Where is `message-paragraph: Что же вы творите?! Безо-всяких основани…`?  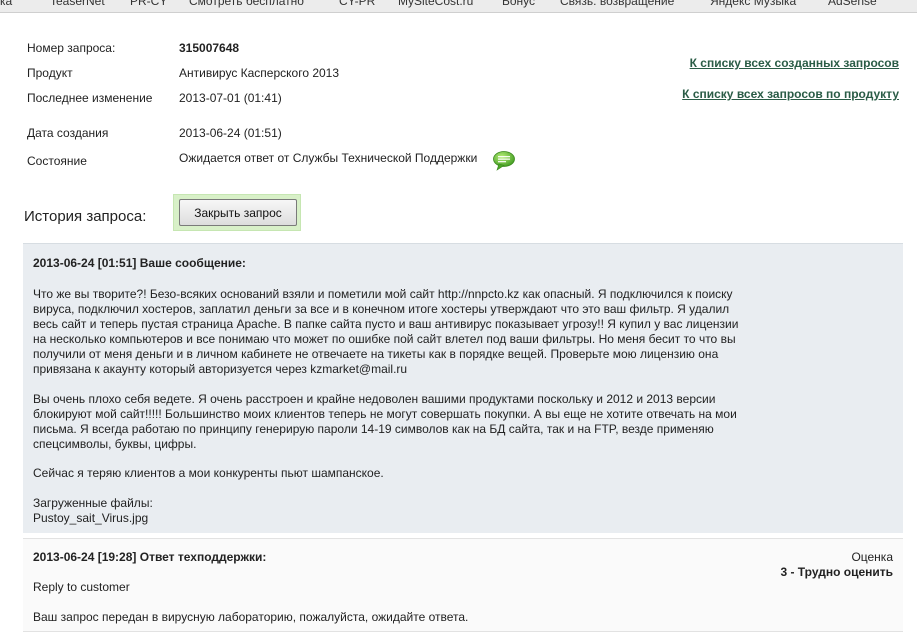 message-paragraph: Что же вы творите?! Безо-всяких основани… is located at coordinates (386, 331).